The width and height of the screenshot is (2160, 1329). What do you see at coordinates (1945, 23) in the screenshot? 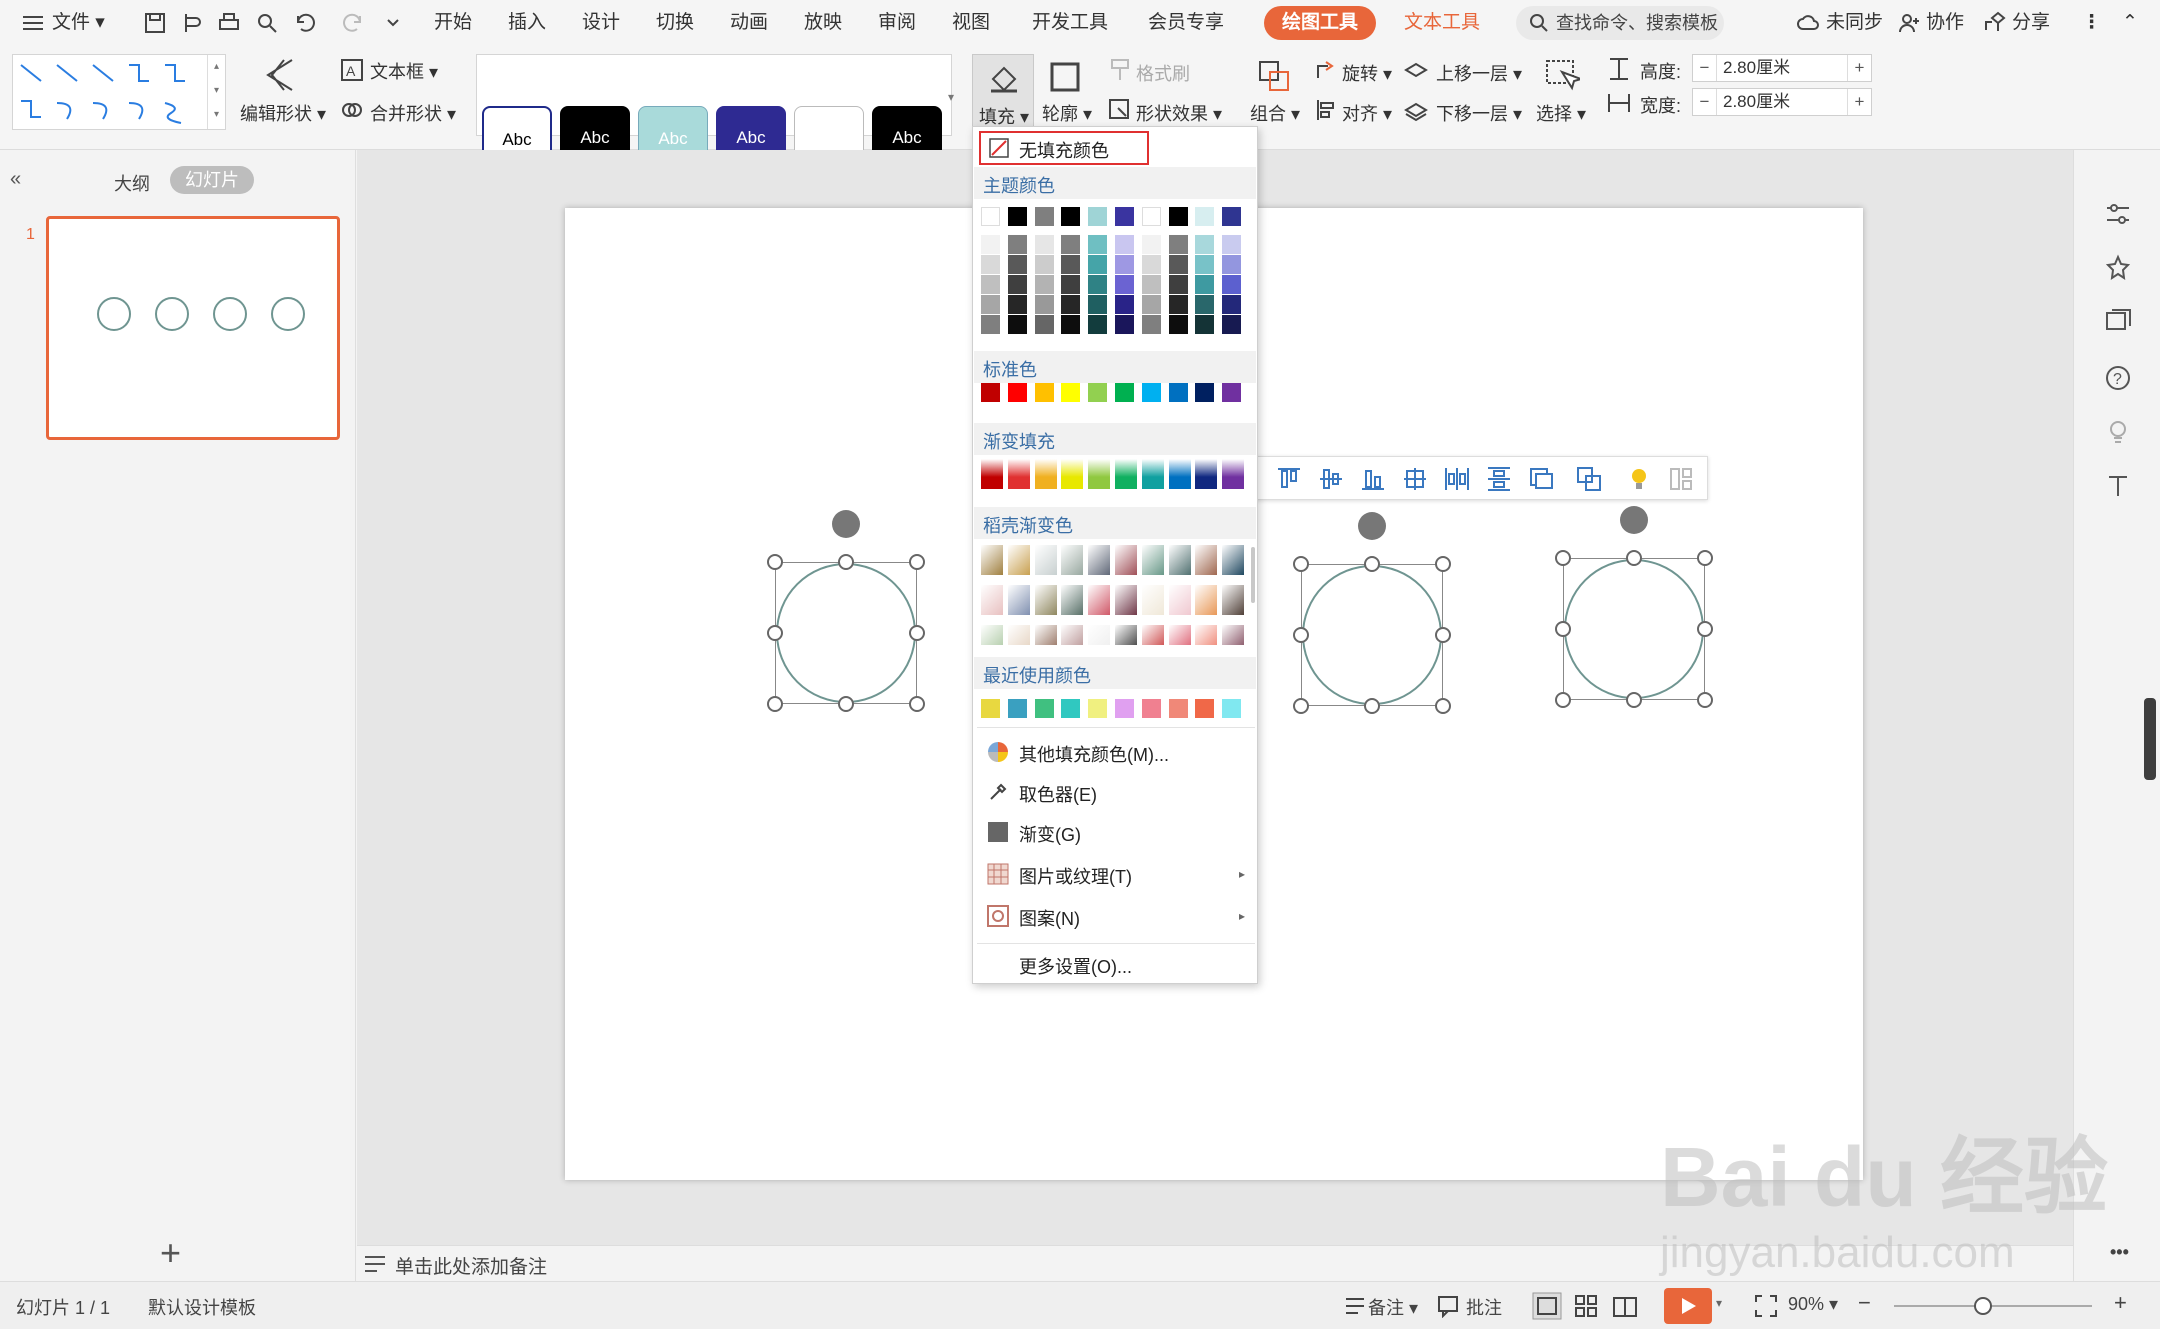
I see `collaborate-button: 协作` at bounding box center [1945, 23].